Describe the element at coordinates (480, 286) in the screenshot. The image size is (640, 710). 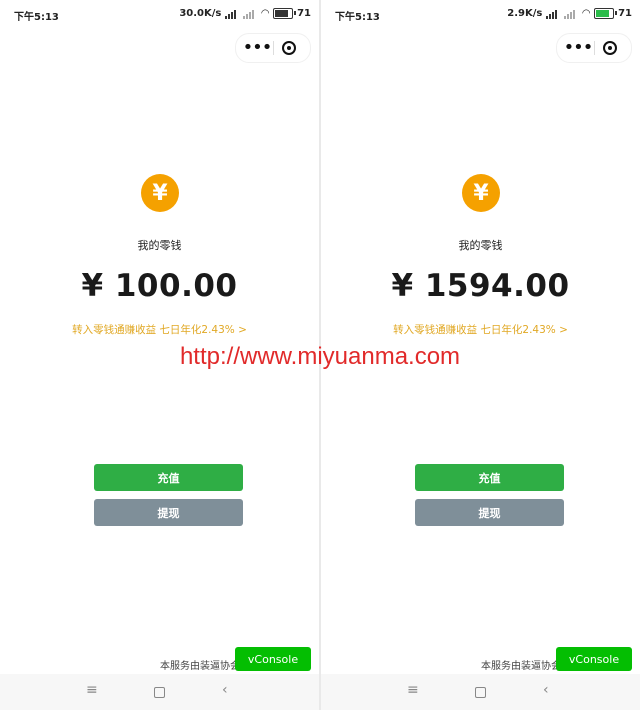
I see `balance-amount: ¥ 1594.00` at that location.